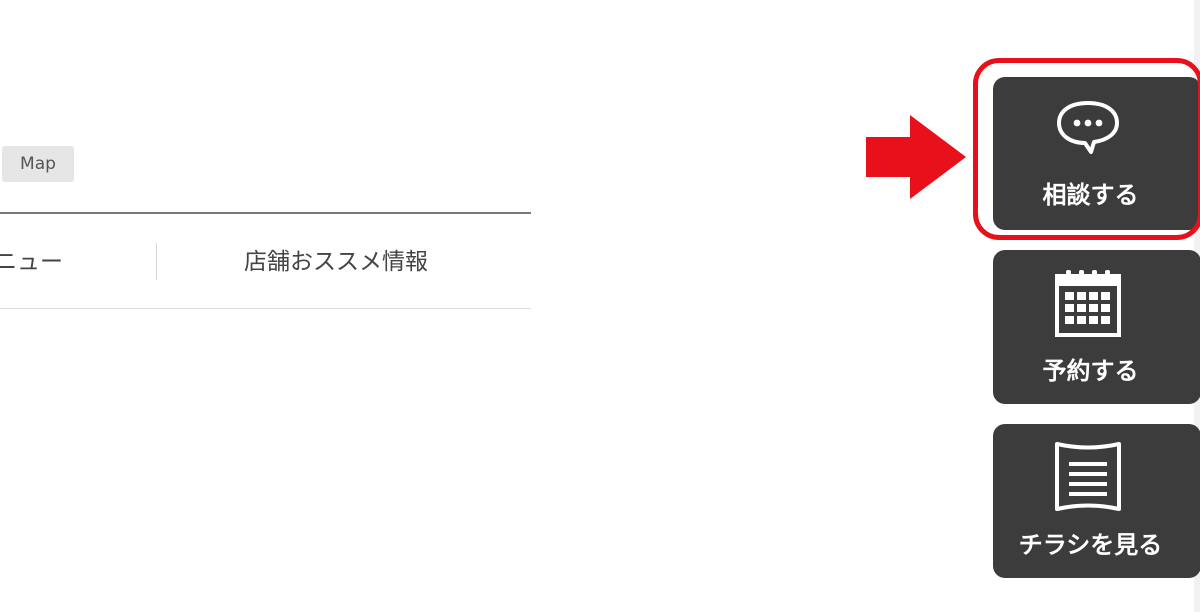  I want to click on tab-menu: ニュー, so click(31, 262).